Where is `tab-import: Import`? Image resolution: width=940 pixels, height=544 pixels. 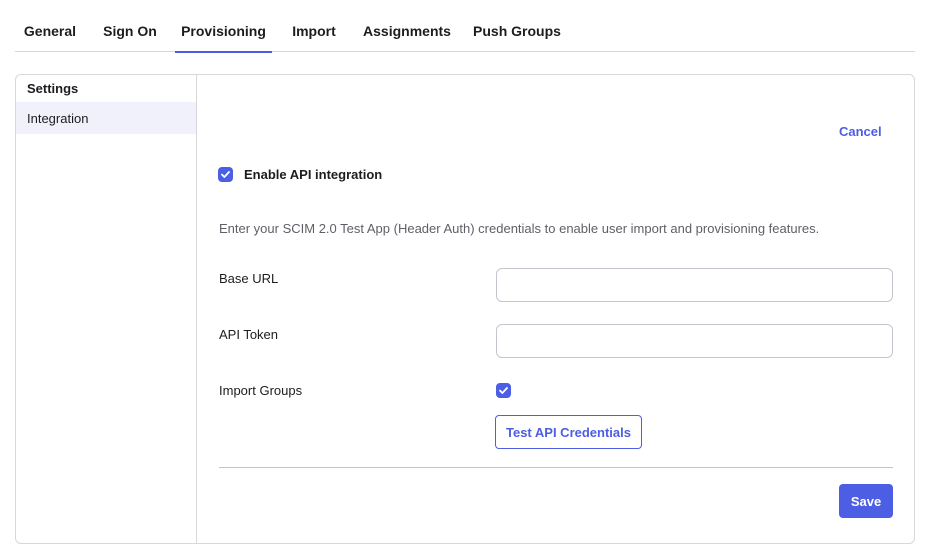 tab-import: Import is located at coordinates (314, 26).